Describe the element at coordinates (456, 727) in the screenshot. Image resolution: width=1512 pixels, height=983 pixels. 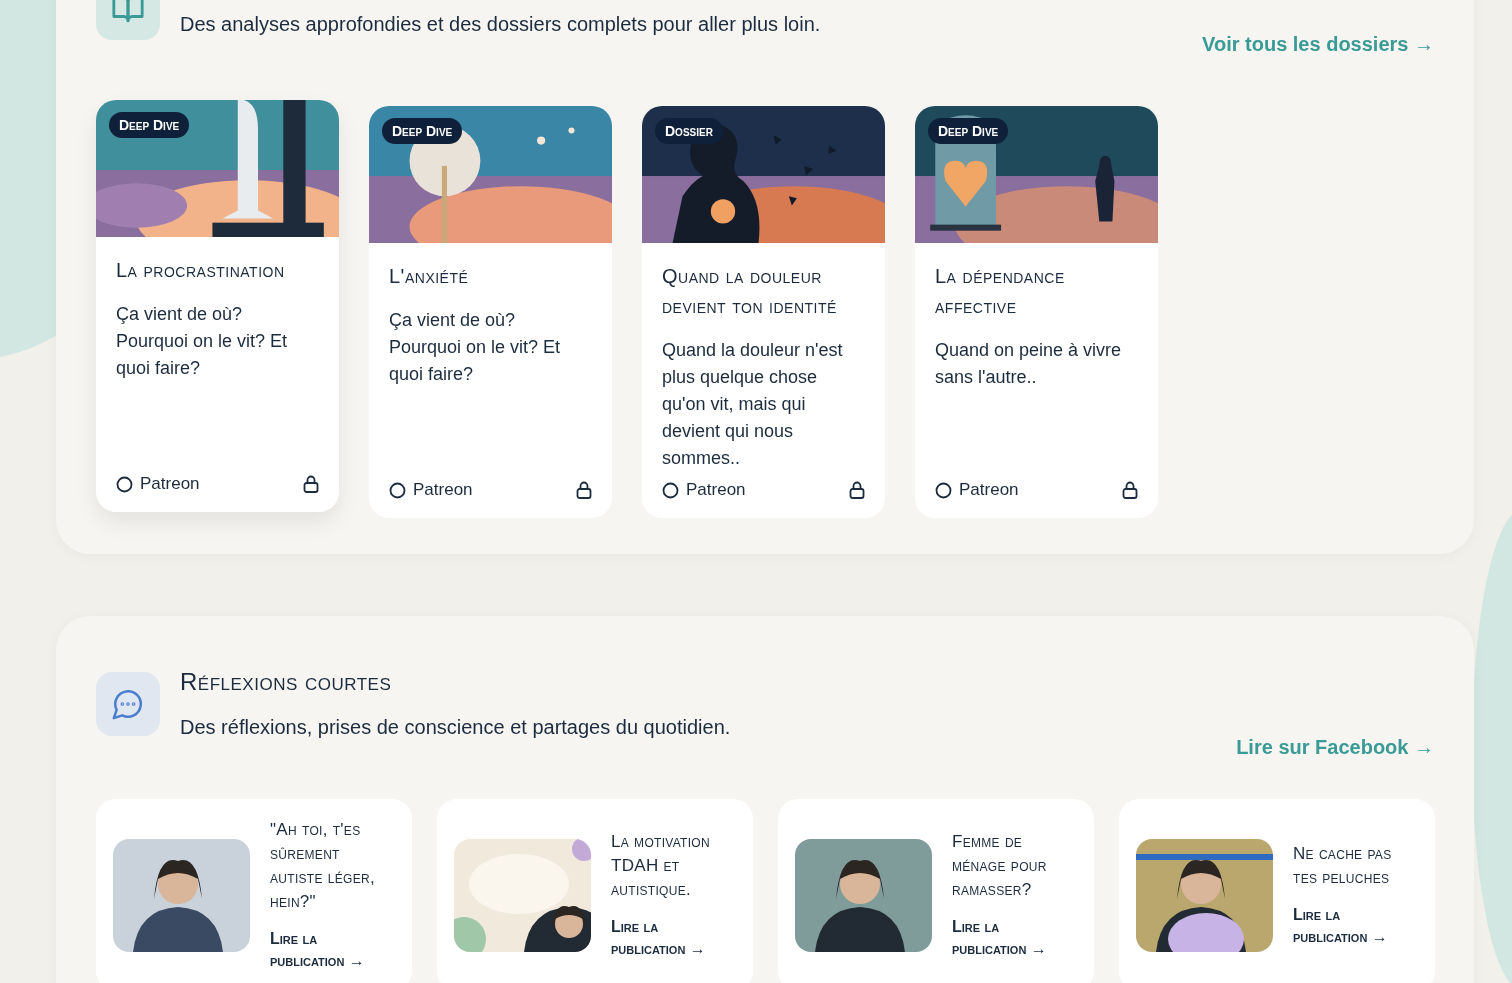
I see `section-description: Des réflexions, prises de conscience et partages du quotidien.` at that location.